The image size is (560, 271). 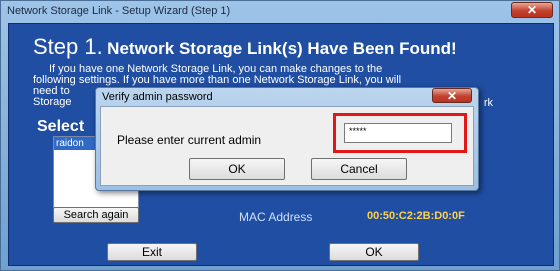 What do you see at coordinates (359, 169) in the screenshot?
I see `dialog-cancel-button: Cancel` at bounding box center [359, 169].